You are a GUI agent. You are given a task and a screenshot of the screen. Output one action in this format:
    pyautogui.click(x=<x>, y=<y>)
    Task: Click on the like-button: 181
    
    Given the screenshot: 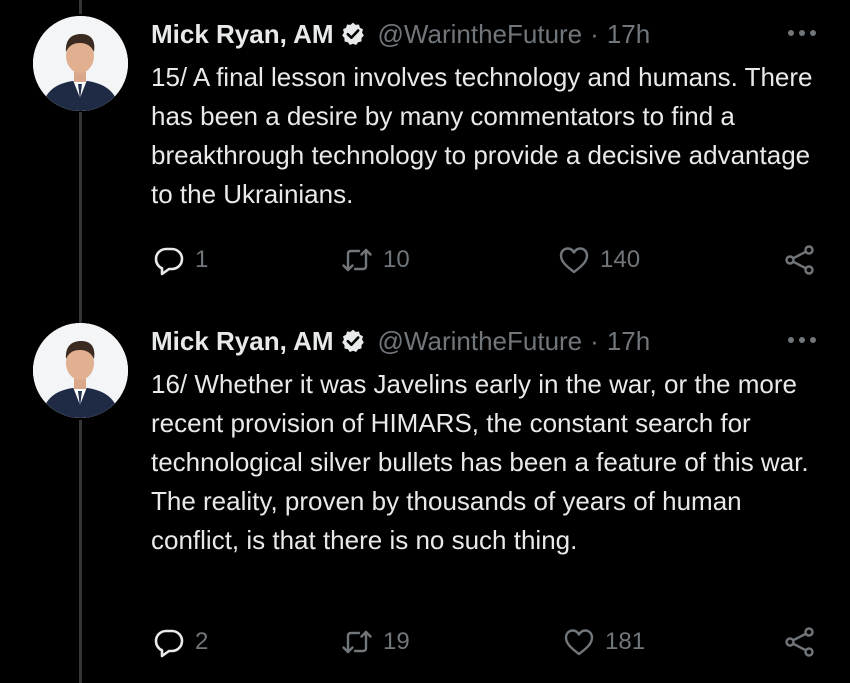 What is the action you would take?
    pyautogui.click(x=604, y=642)
    